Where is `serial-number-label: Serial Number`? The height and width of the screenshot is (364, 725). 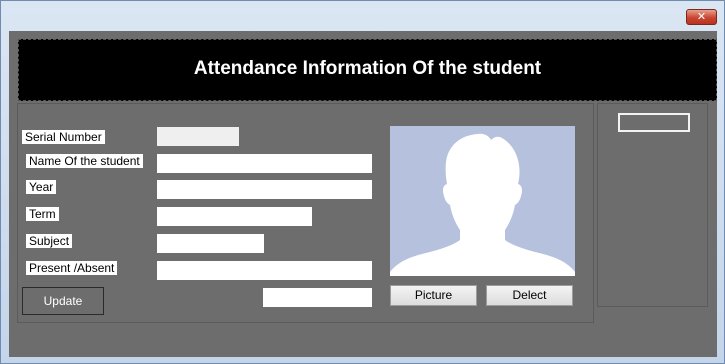
serial-number-label: Serial Number is located at coordinates (63, 137).